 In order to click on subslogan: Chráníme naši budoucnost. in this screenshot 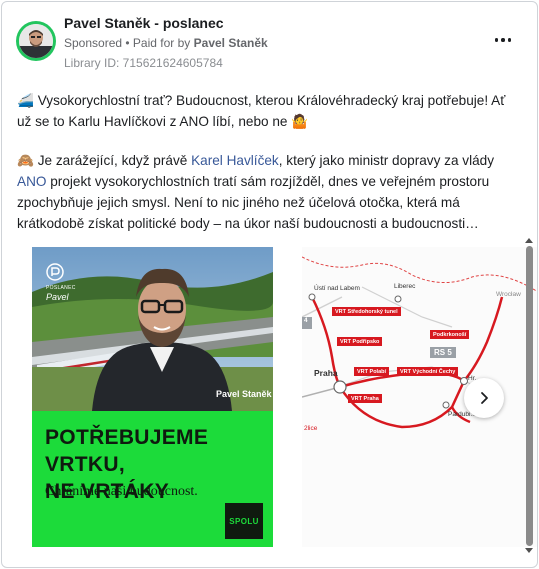, I will do `click(121, 491)`.